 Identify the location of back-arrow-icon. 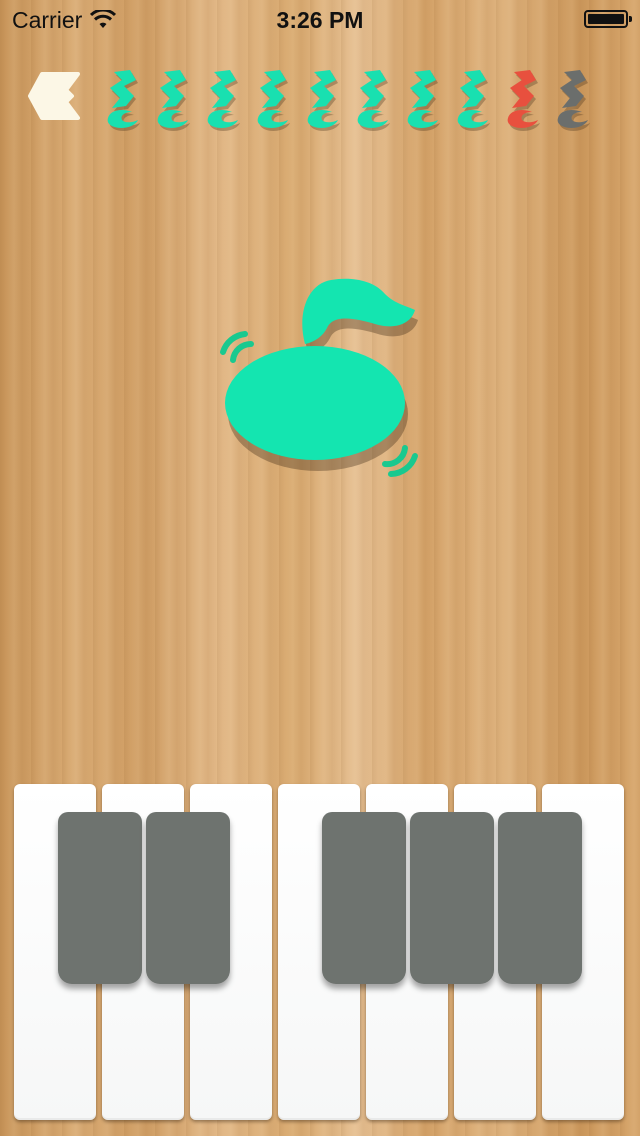
(54, 96).